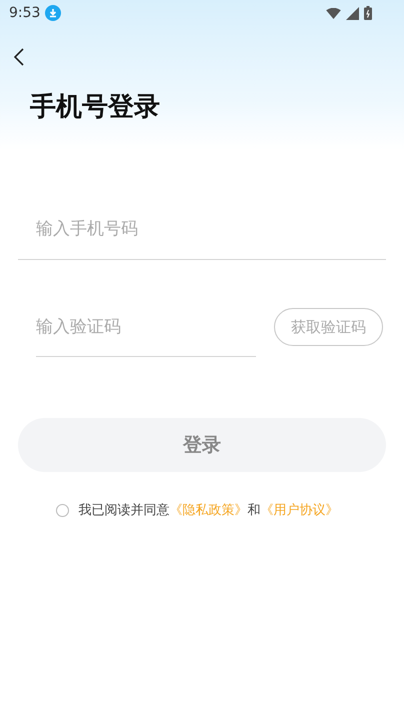 The image size is (404, 718). I want to click on battery-icon, so click(368, 13).